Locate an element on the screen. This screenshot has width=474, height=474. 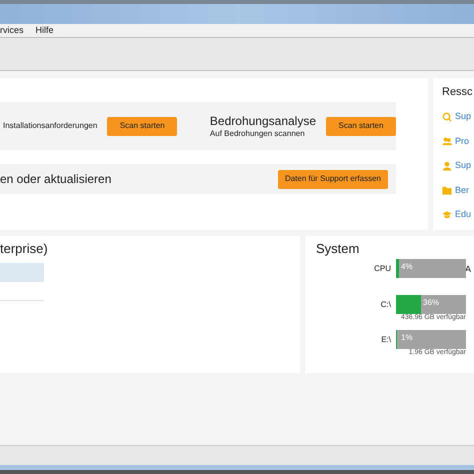
meter-label: C:\ is located at coordinates (385, 304).